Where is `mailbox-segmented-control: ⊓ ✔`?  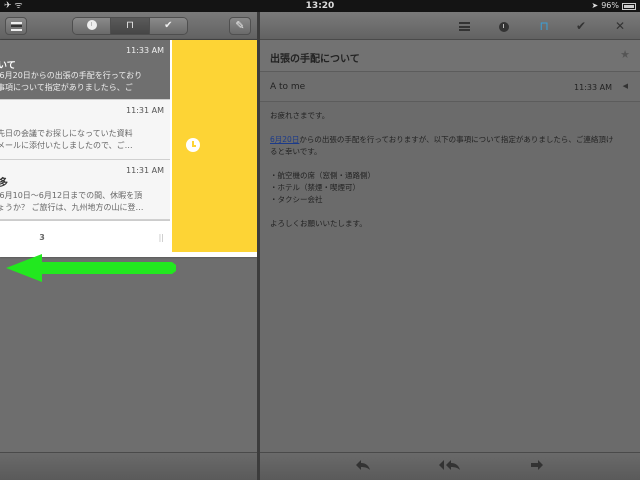
mailbox-segmented-control: ⊓ ✔ is located at coordinates (130, 26).